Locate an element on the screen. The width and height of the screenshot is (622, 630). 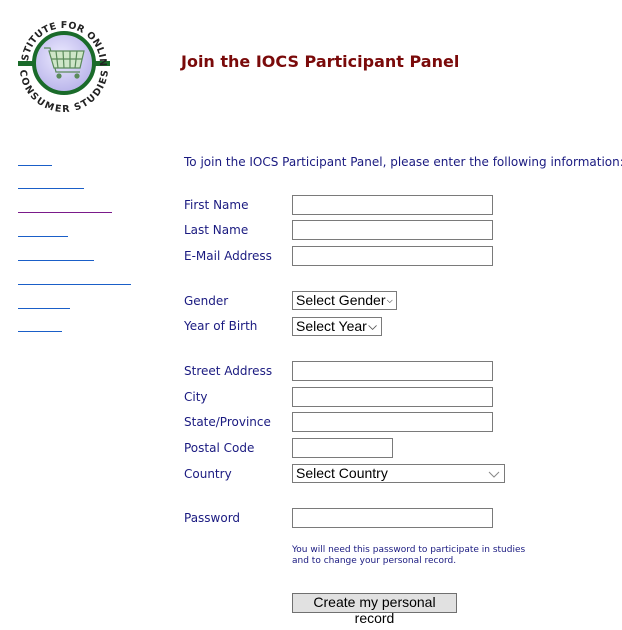
first-name-input is located at coordinates (392, 205).